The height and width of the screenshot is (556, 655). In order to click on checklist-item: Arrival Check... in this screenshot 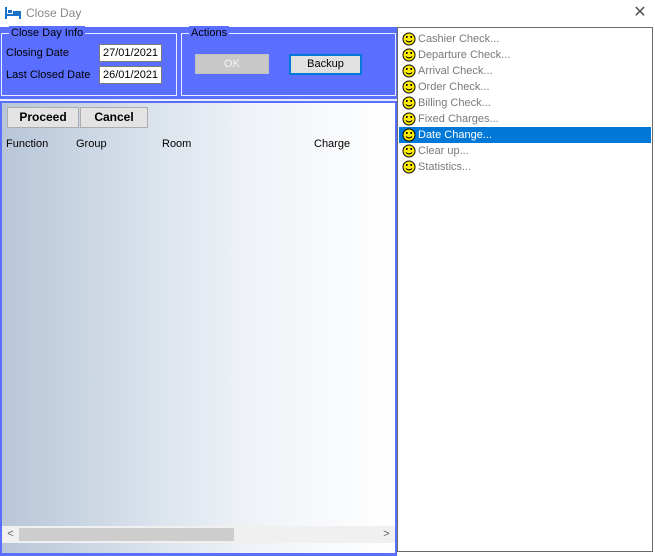, I will do `click(525, 71)`.